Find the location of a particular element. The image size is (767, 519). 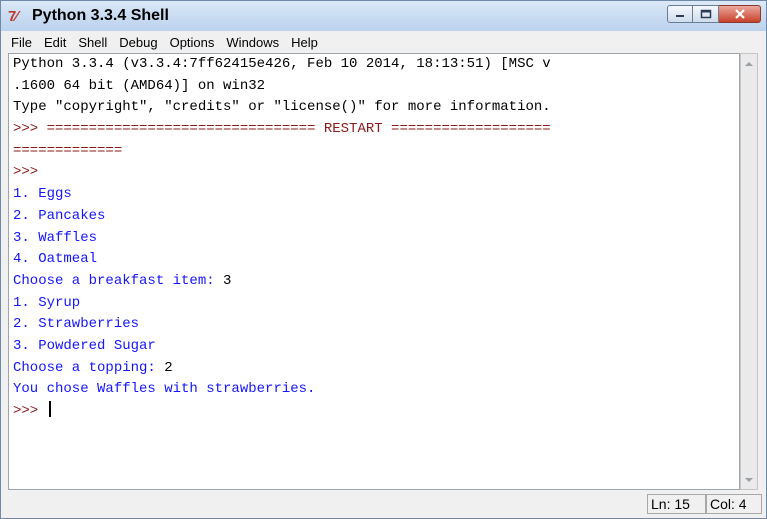

maximize-button is located at coordinates (706, 14).